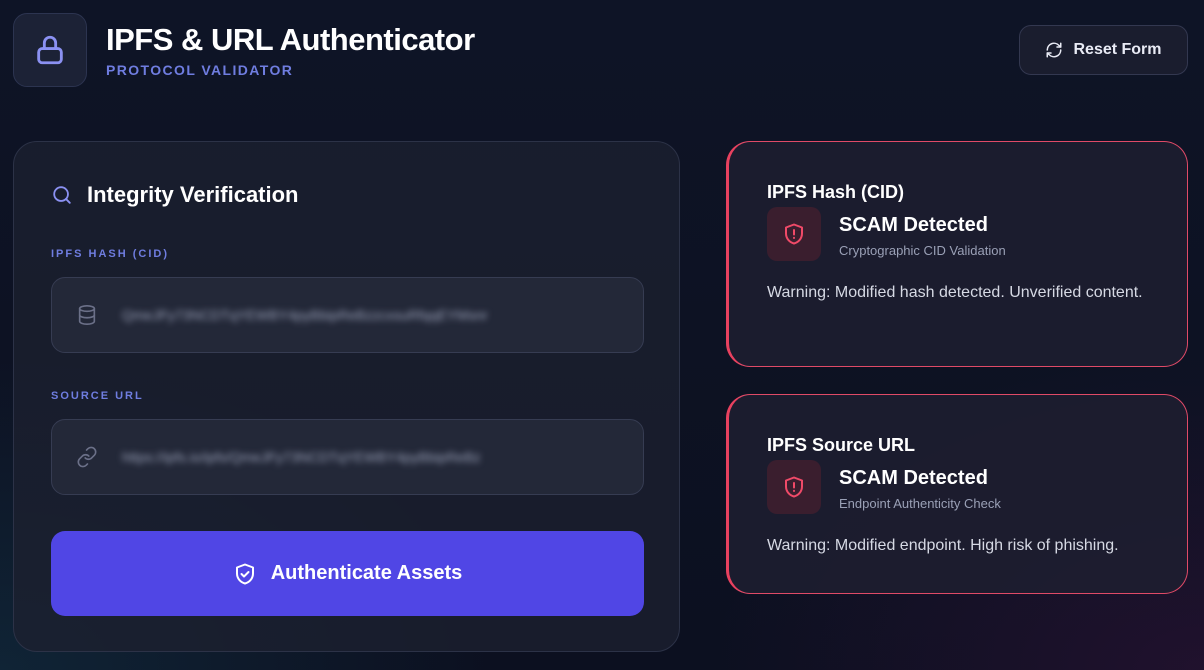 Image resolution: width=1204 pixels, height=670 pixels. What do you see at coordinates (382, 315) in the screenshot?
I see `hash-input` at bounding box center [382, 315].